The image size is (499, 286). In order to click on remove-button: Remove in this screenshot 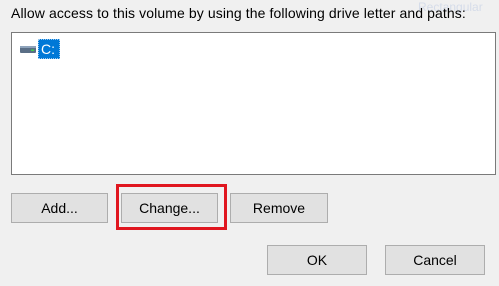, I will do `click(279, 208)`.